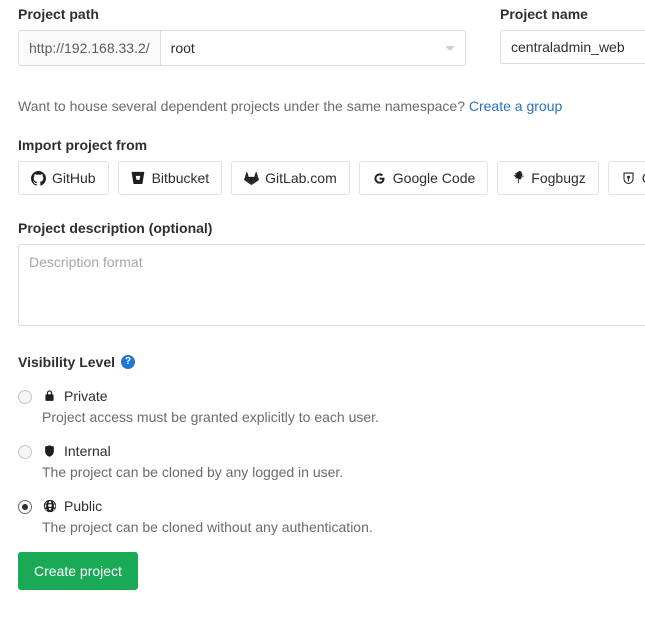  I want to click on import-button-github: GitHub, so click(63, 178).